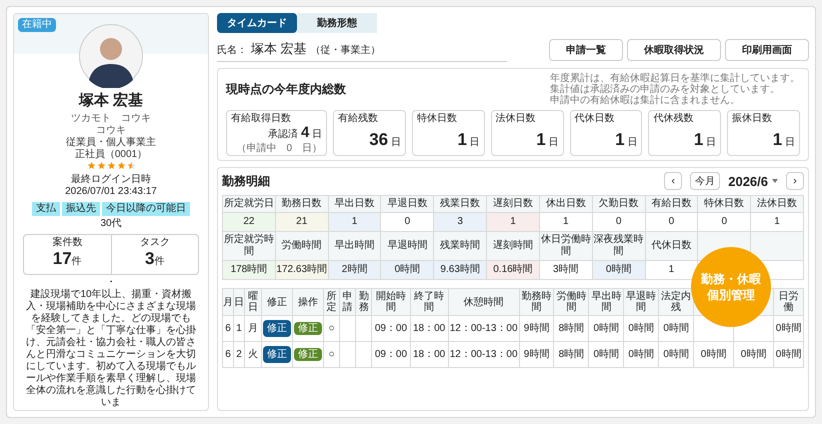 This screenshot has height=424, width=822. I want to click on column-header: 勤務, so click(363, 302).